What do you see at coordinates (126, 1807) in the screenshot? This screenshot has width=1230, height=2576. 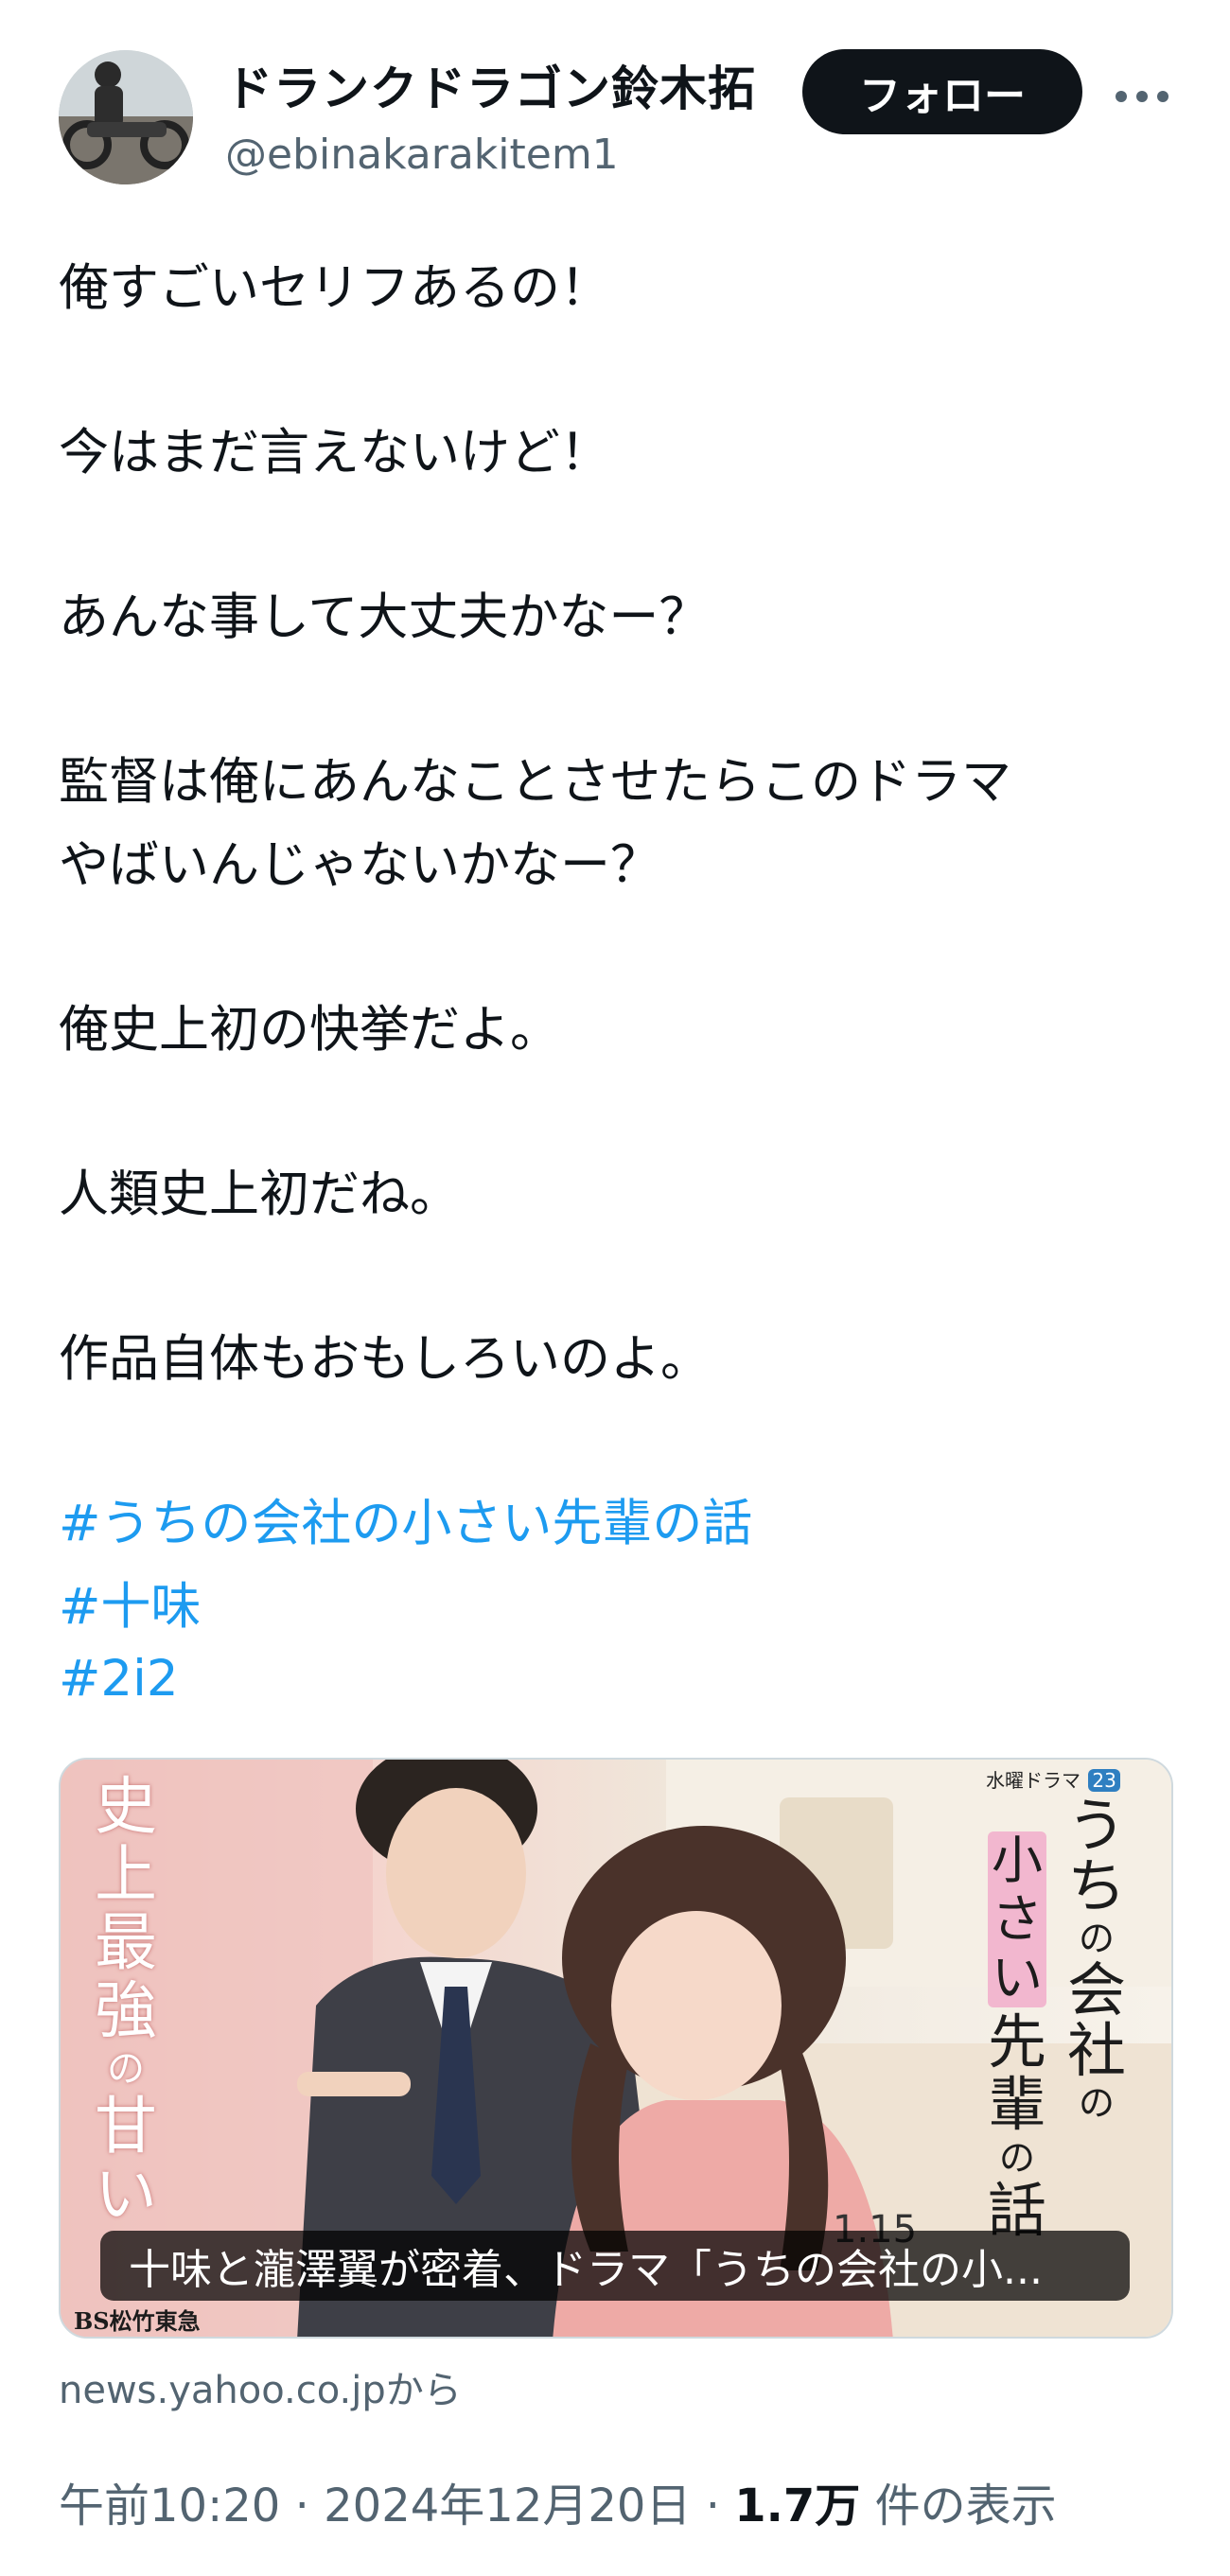 I see `poster-tagline-char: 史` at bounding box center [126, 1807].